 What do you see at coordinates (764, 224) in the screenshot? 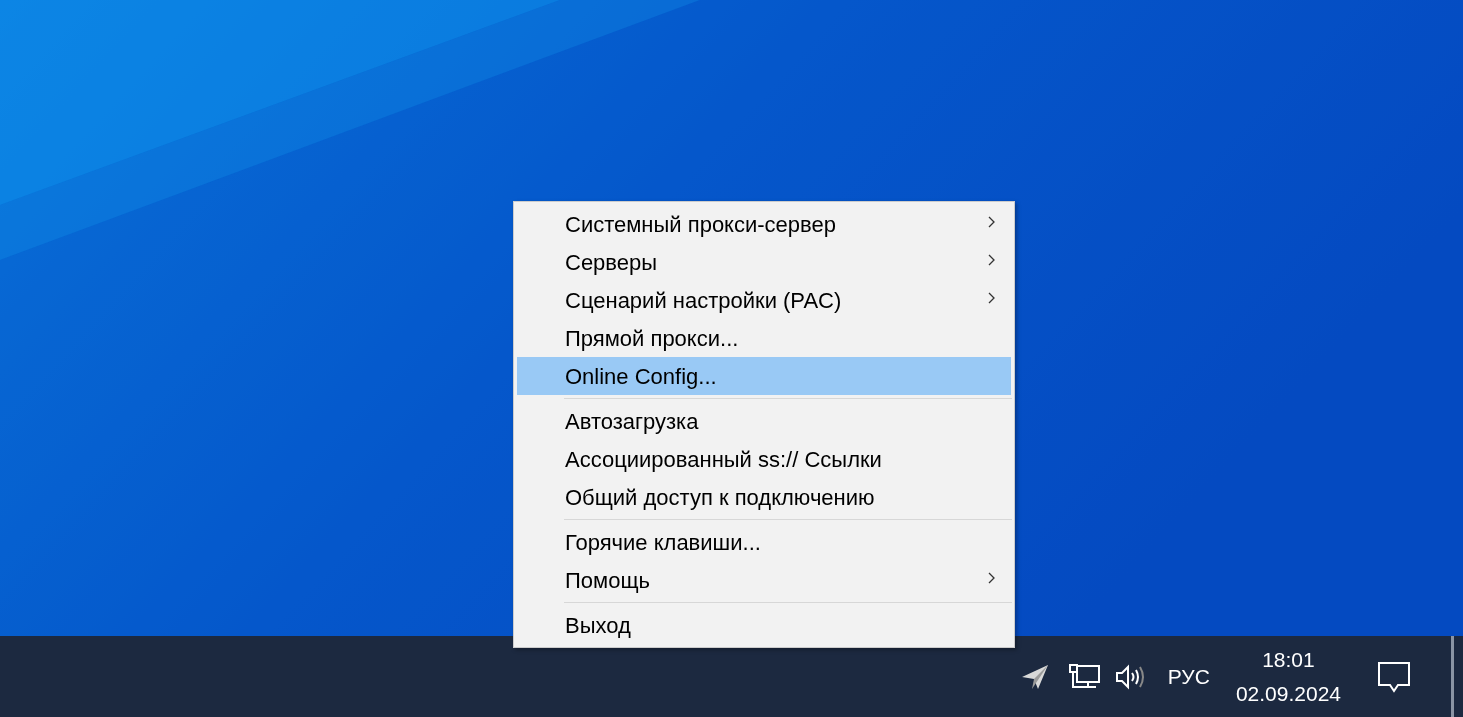
I see `menu-item: Системный прокси-сервер` at bounding box center [764, 224].